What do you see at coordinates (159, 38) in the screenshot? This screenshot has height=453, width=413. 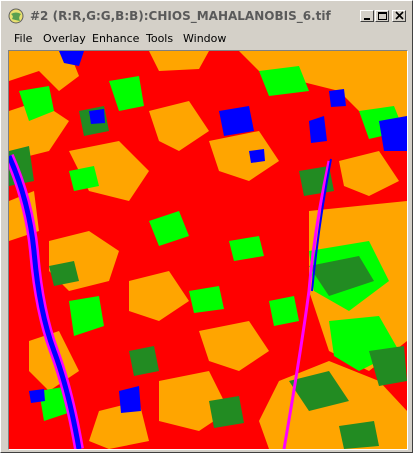 I see `menu-tools: Tools` at bounding box center [159, 38].